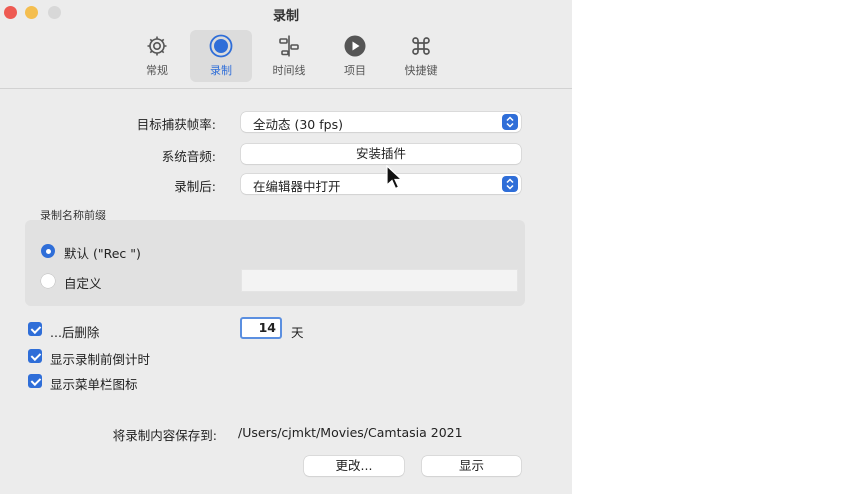  I want to click on record-icon, so click(221, 46).